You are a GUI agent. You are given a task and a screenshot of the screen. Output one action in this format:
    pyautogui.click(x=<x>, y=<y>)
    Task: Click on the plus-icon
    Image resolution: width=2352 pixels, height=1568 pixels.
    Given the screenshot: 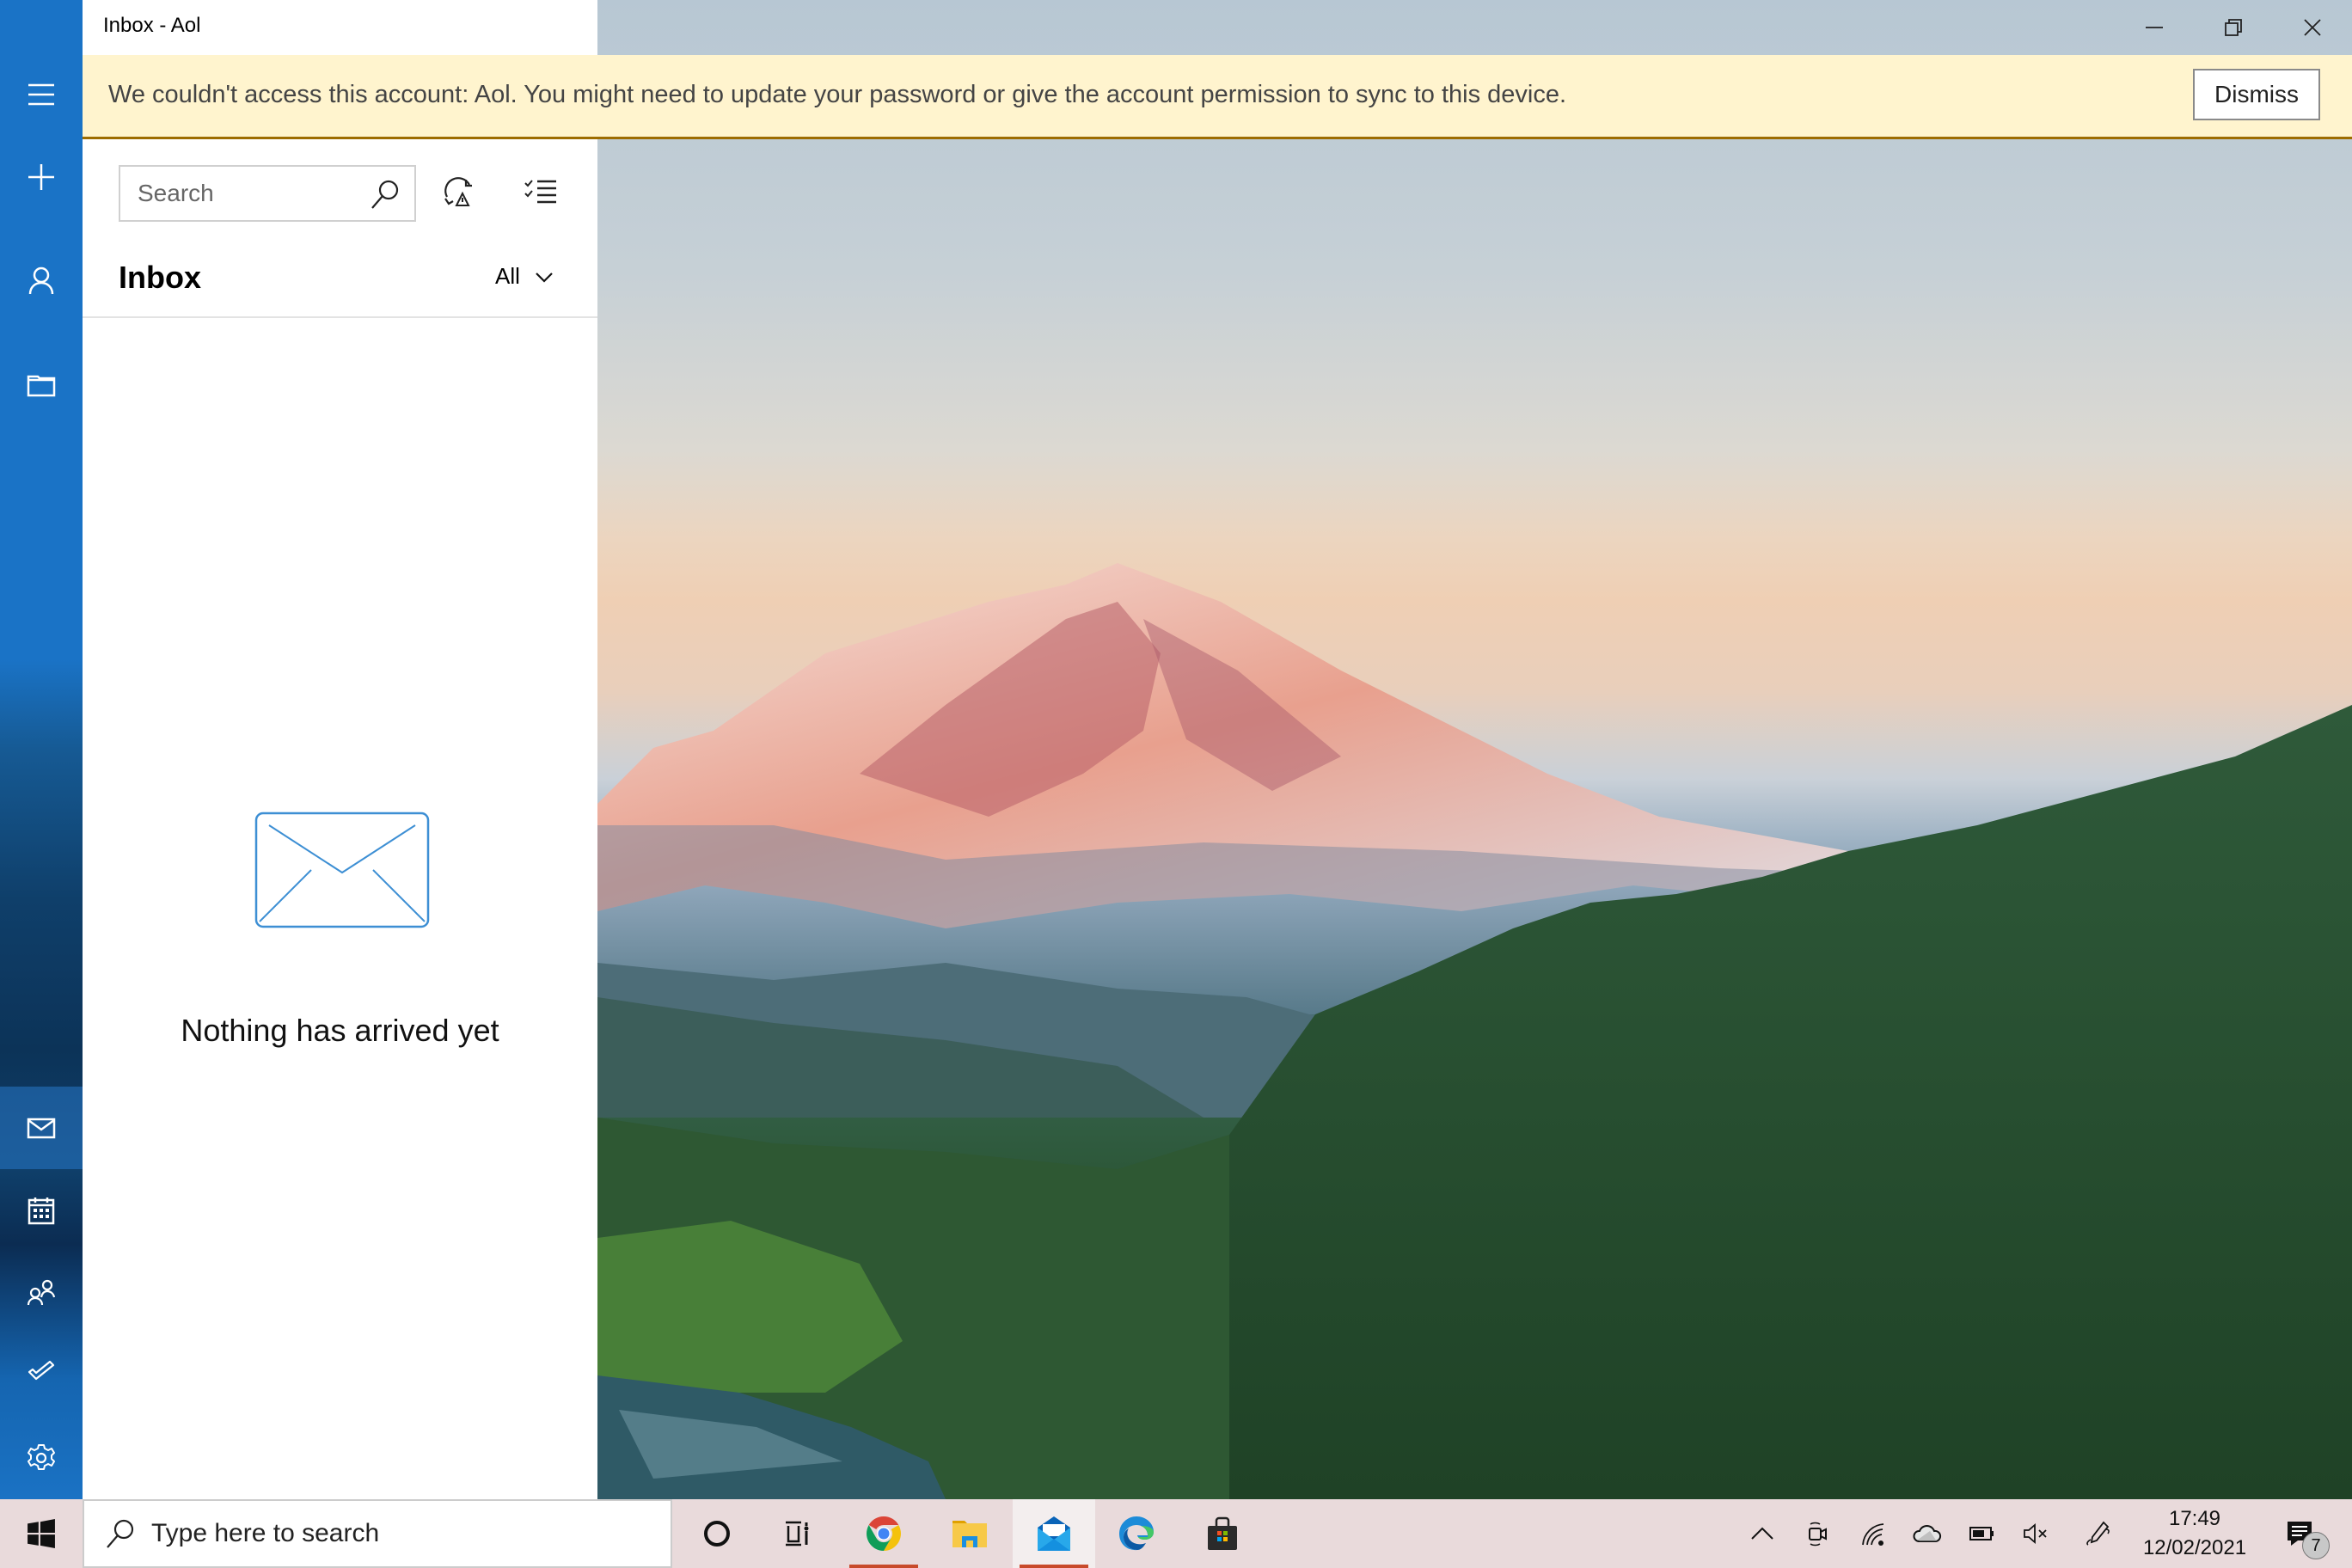 What is the action you would take?
    pyautogui.click(x=41, y=177)
    